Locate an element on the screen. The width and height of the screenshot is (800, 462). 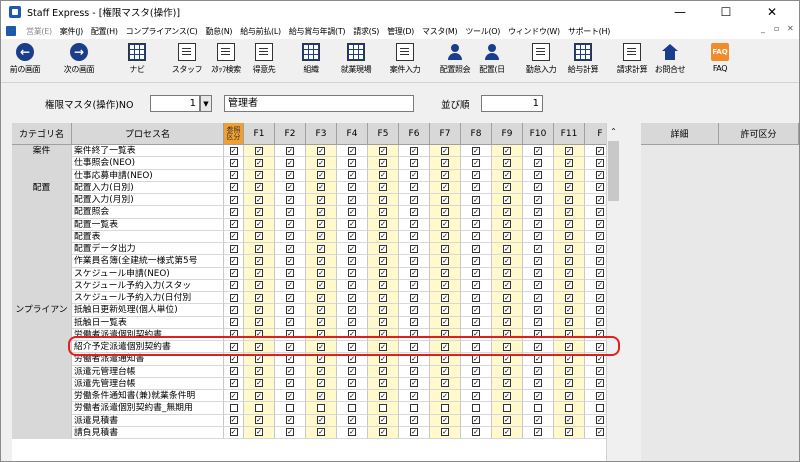
toolbar-button: お問合せ is located at coordinates (670, 61).